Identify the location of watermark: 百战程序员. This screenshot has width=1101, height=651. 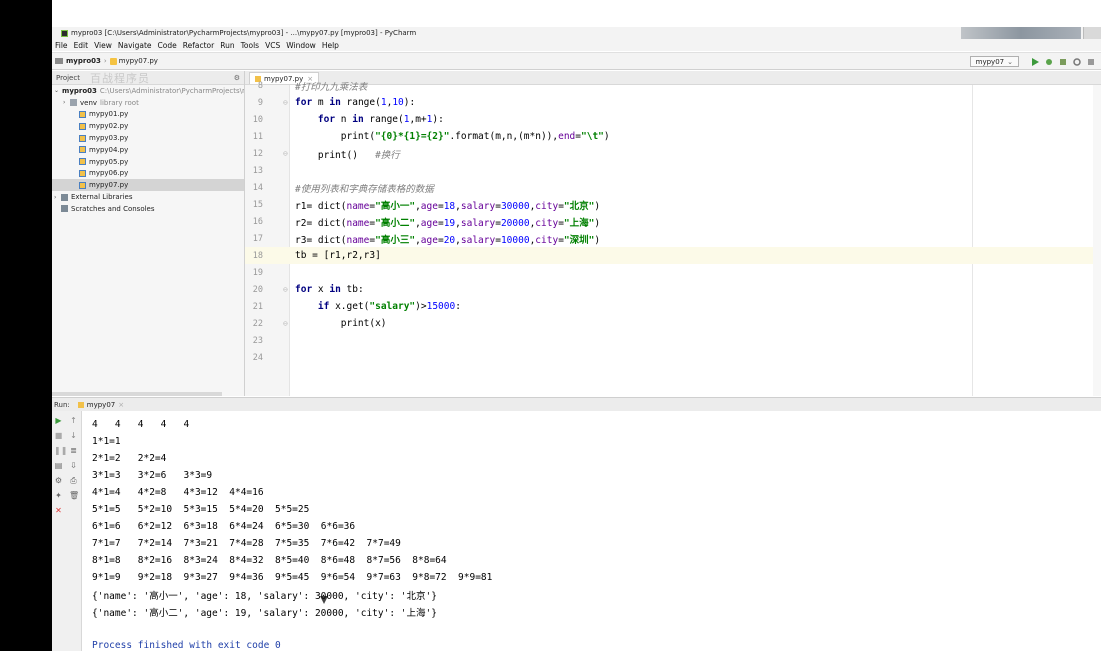
(119, 78).